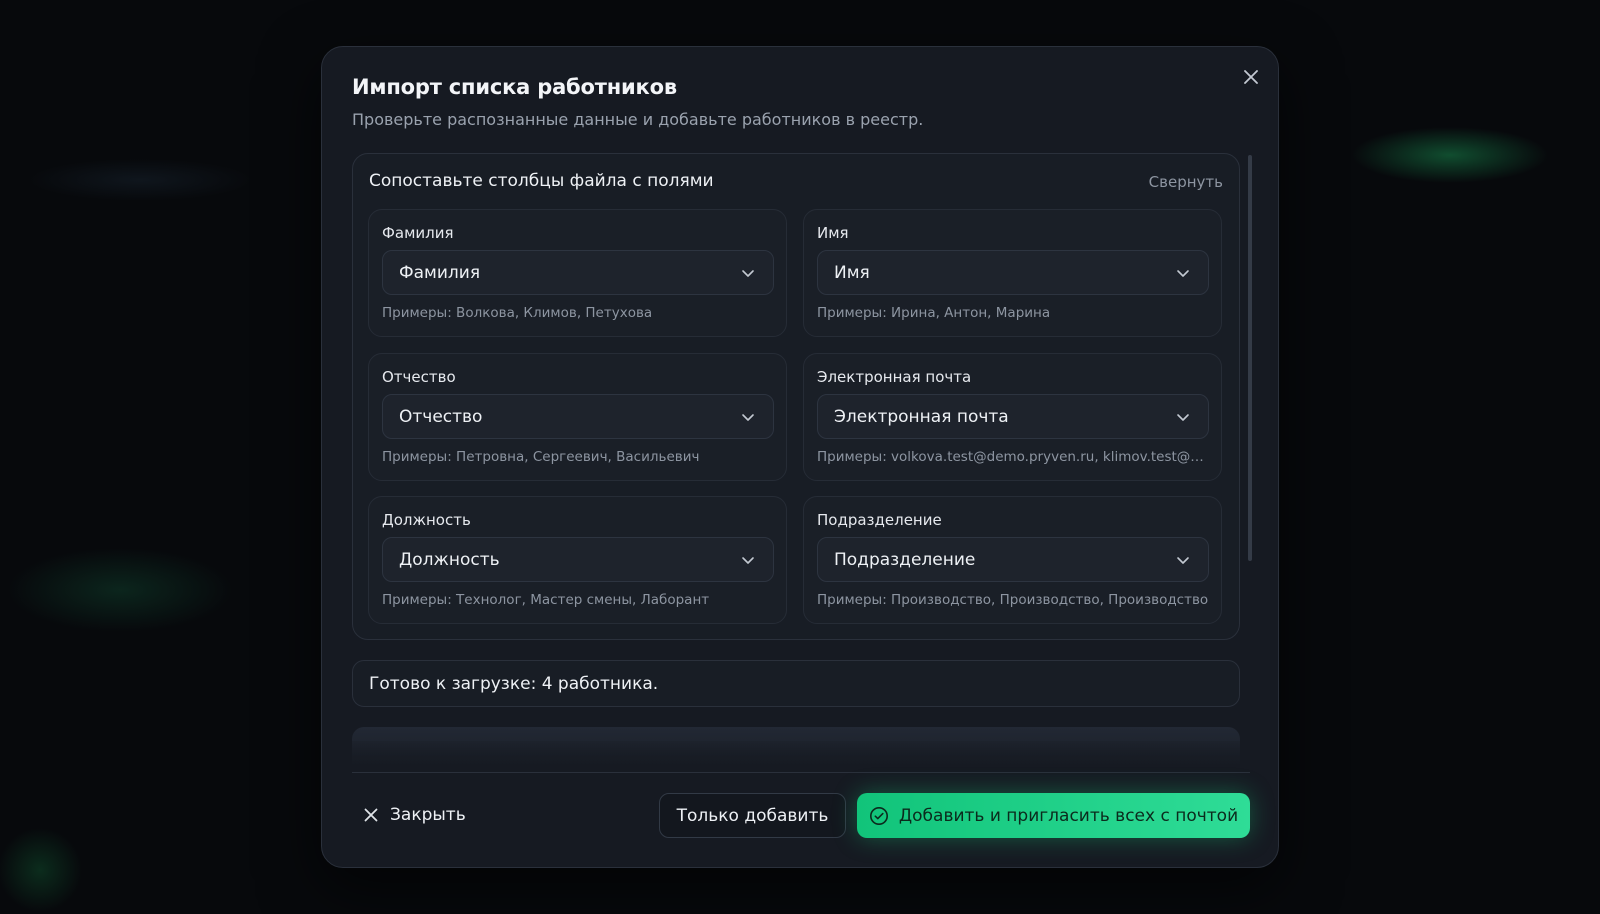 The image size is (1600, 914). Describe the element at coordinates (449, 559) in the screenshot. I see `select-value: Должность` at that location.